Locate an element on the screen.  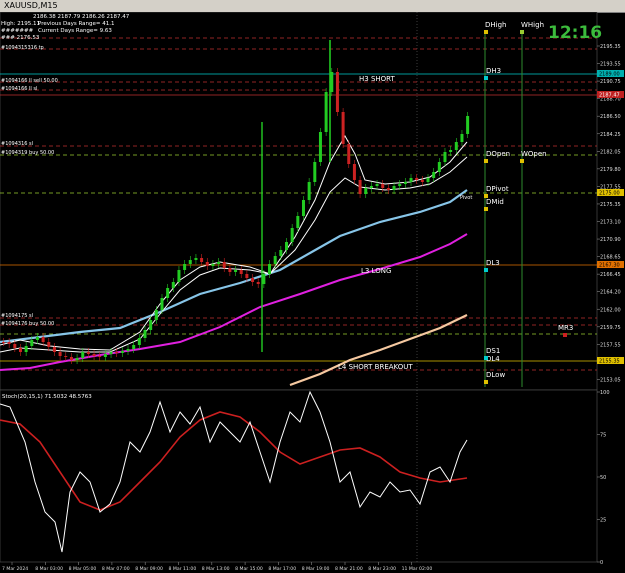
time-tick-label: 8 Mar 23:00 is located at coordinates (382, 569).